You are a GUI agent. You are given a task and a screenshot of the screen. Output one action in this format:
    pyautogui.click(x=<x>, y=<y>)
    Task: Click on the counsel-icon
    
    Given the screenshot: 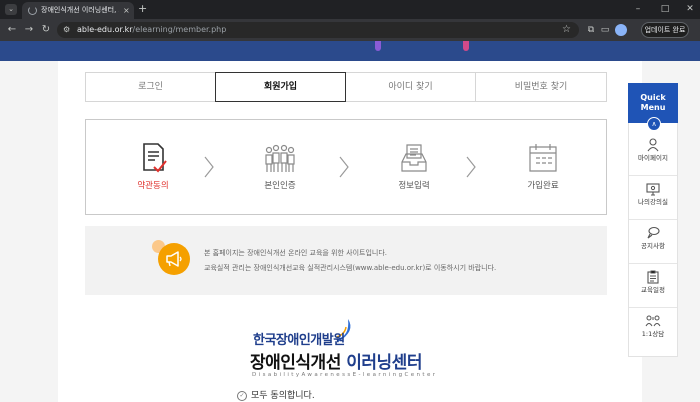 What is the action you would take?
    pyautogui.click(x=653, y=321)
    